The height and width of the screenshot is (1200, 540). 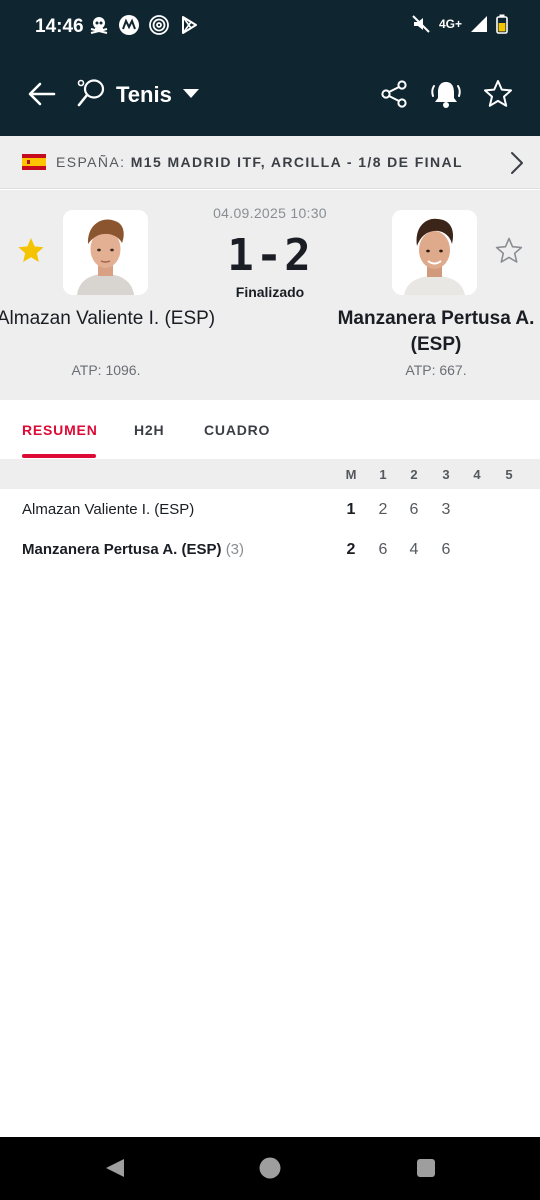 What do you see at coordinates (296, 162) in the screenshot?
I see `league-name: M15 MADRID ITF, ARCILLA - 1/8 DE FINAL` at bounding box center [296, 162].